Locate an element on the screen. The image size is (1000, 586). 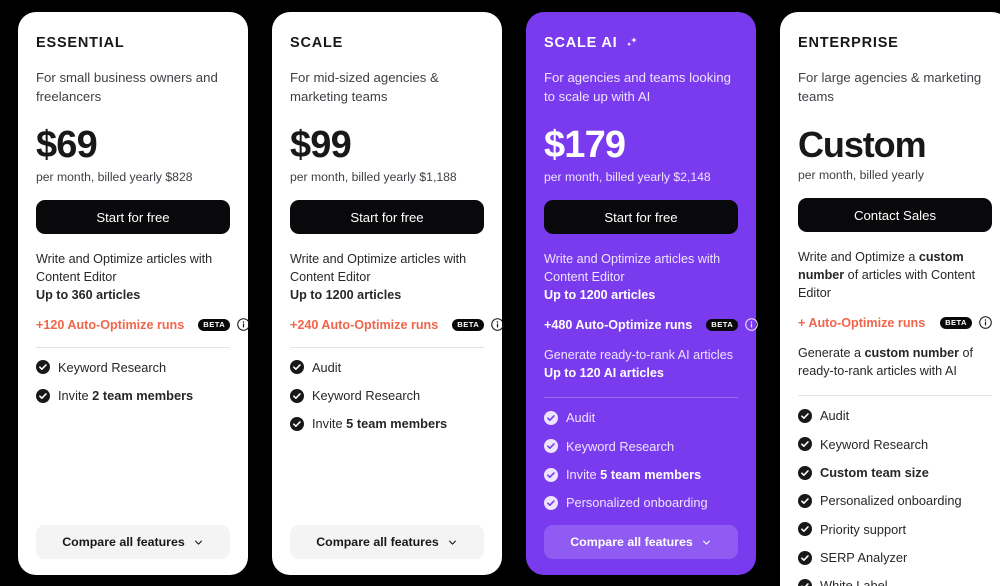
auto-optimize-runs-row: +120 Auto-Optimize runs BETA is located at coordinates (143, 324).